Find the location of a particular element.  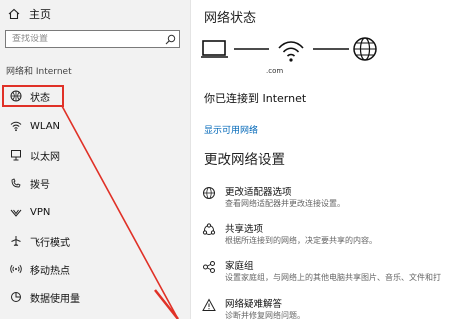

hotspot-icon is located at coordinates (16, 269).